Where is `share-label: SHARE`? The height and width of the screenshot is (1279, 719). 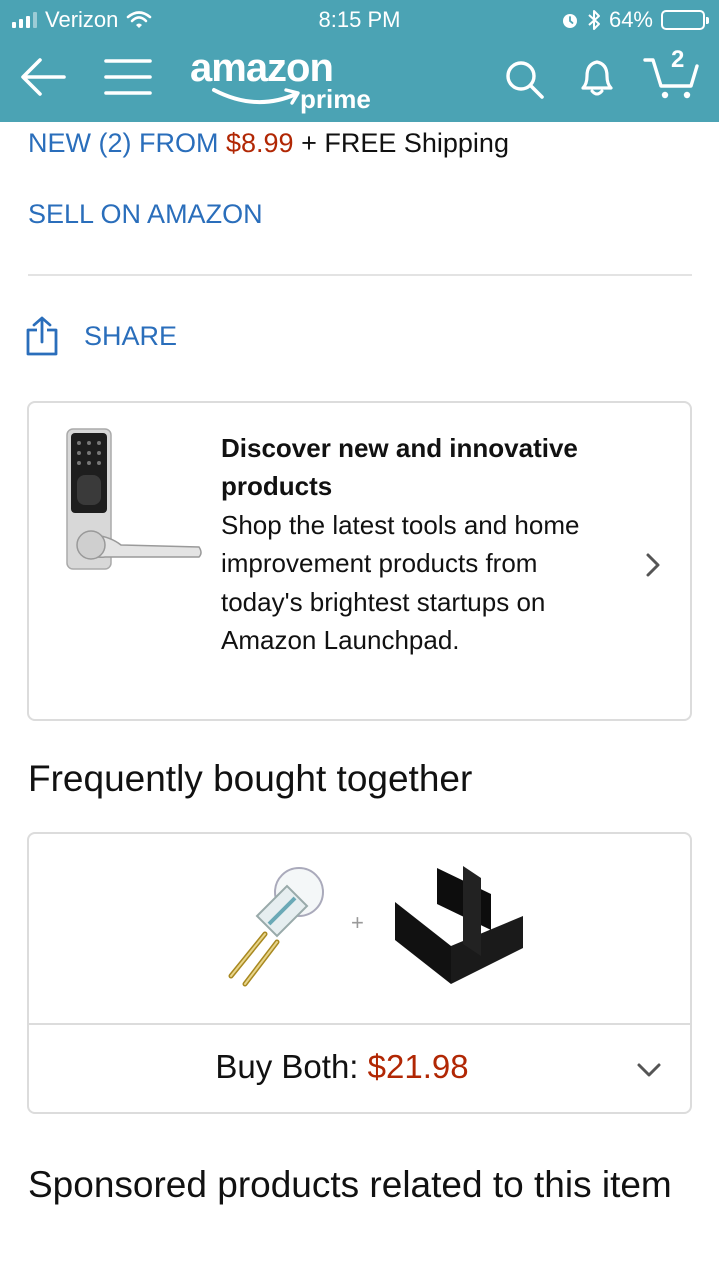
share-label: SHARE is located at coordinates (131, 335).